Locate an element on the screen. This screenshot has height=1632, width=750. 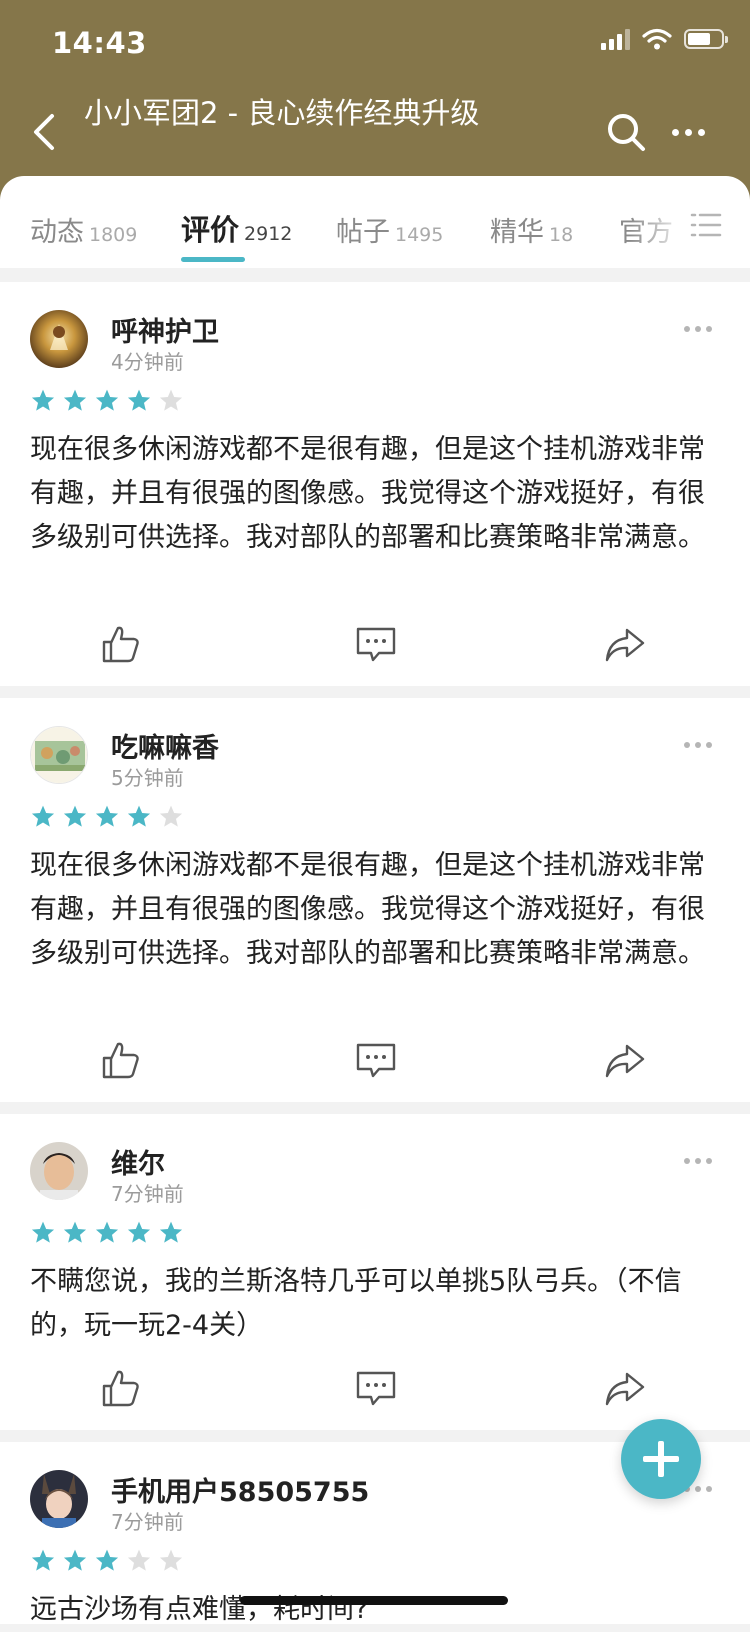
review-time: 5分钟前 is located at coordinates (147, 778).